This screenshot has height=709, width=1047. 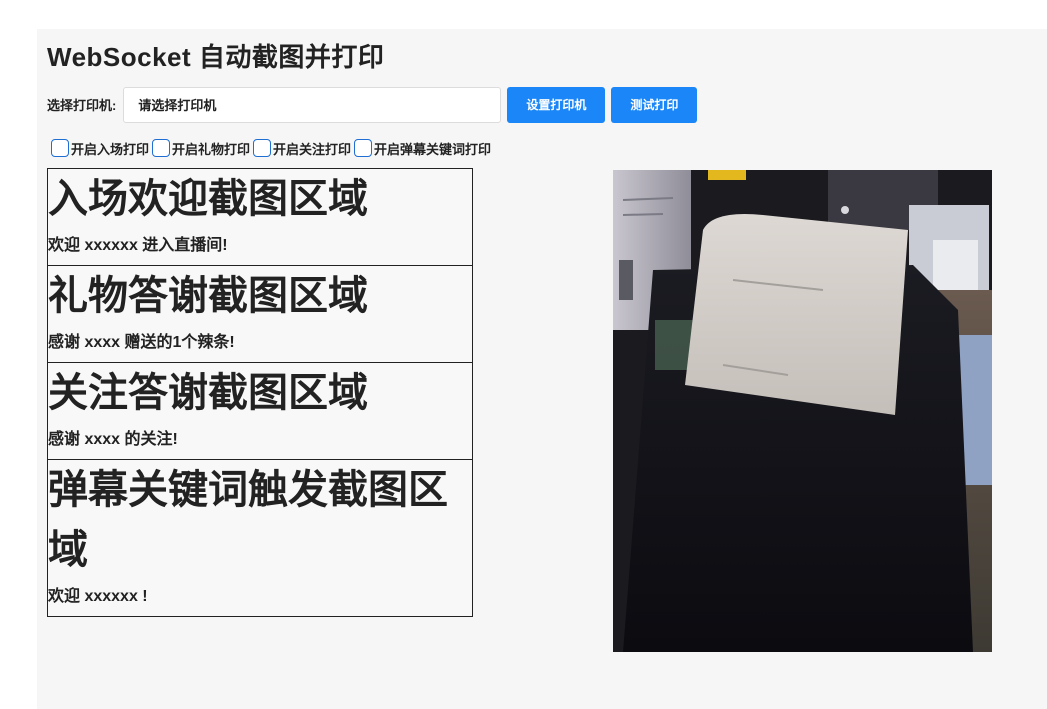 What do you see at coordinates (248, 520) in the screenshot?
I see `keyword-zone-title: 弹幕关键词触发截图区域` at bounding box center [248, 520].